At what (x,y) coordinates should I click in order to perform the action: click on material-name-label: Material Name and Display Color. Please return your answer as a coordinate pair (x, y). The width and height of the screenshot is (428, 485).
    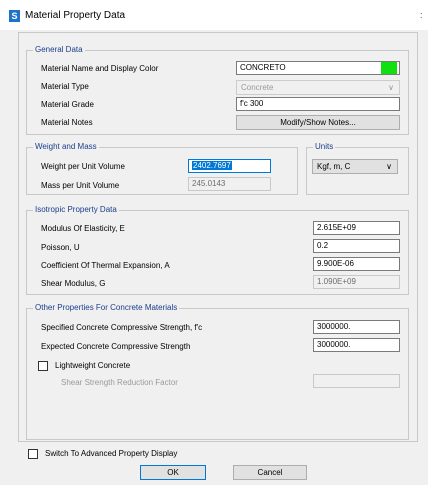
    Looking at the image, I should click on (100, 68).